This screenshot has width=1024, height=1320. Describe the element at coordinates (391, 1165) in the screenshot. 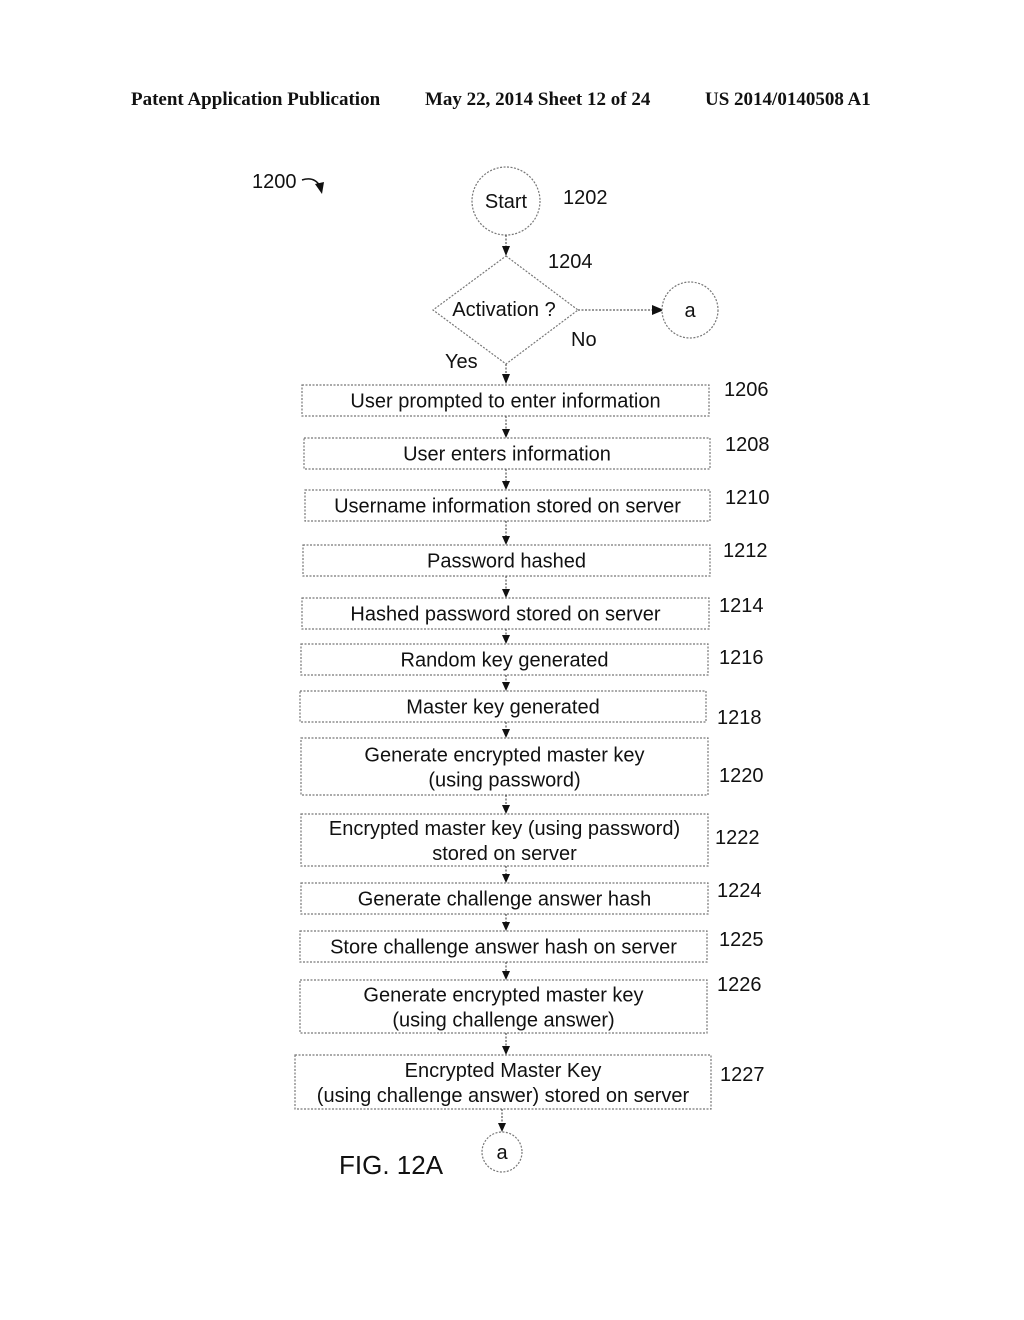

I see `figure-label: FIG. 12A` at that location.